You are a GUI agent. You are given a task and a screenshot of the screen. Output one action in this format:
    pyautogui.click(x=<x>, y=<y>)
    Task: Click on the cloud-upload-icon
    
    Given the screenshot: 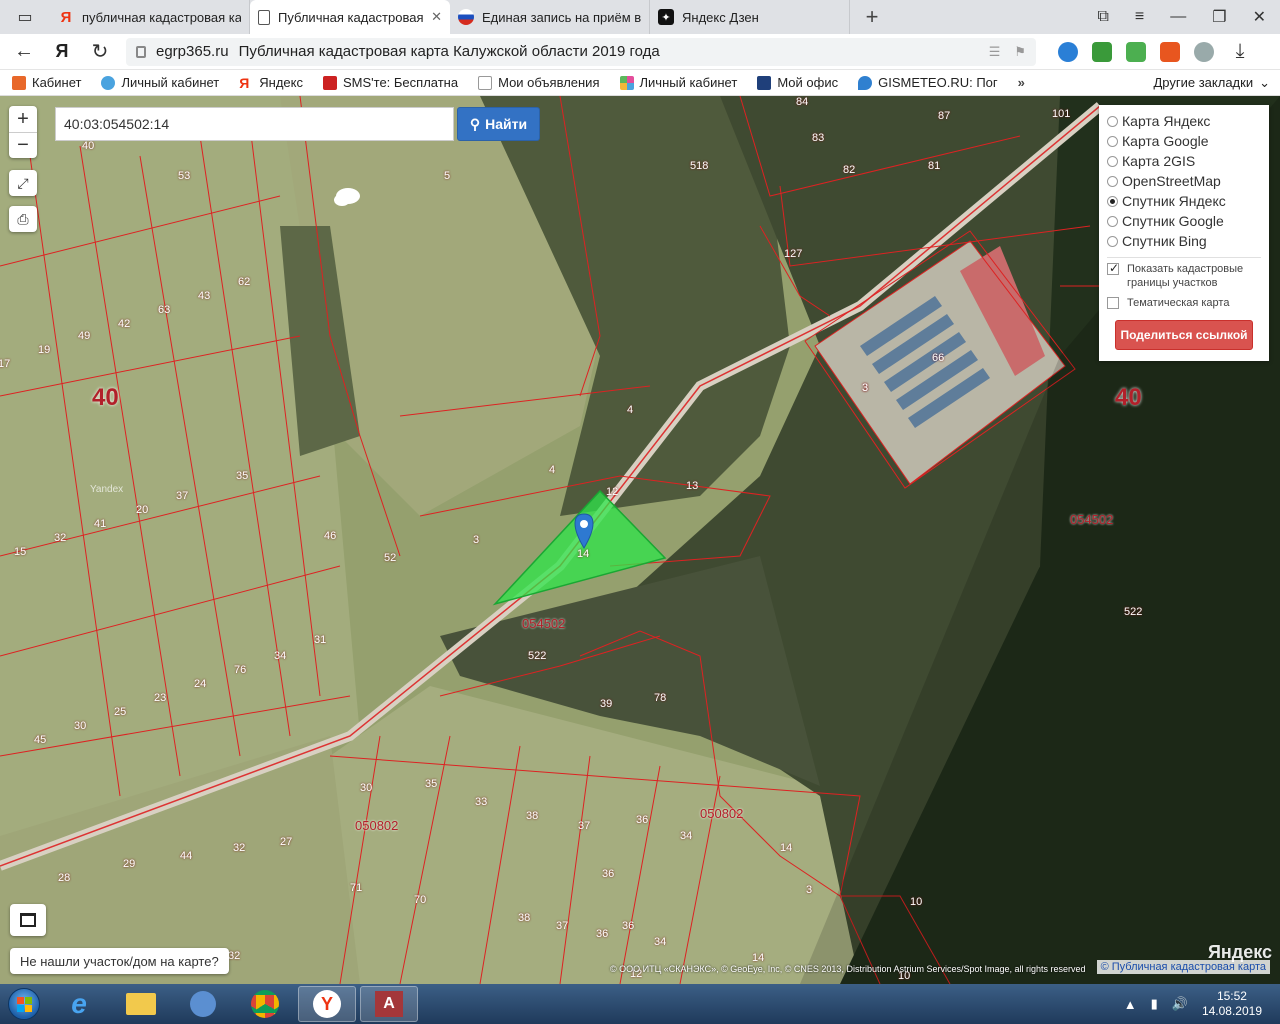 What is the action you would take?
    pyautogui.click(x=1068, y=51)
    